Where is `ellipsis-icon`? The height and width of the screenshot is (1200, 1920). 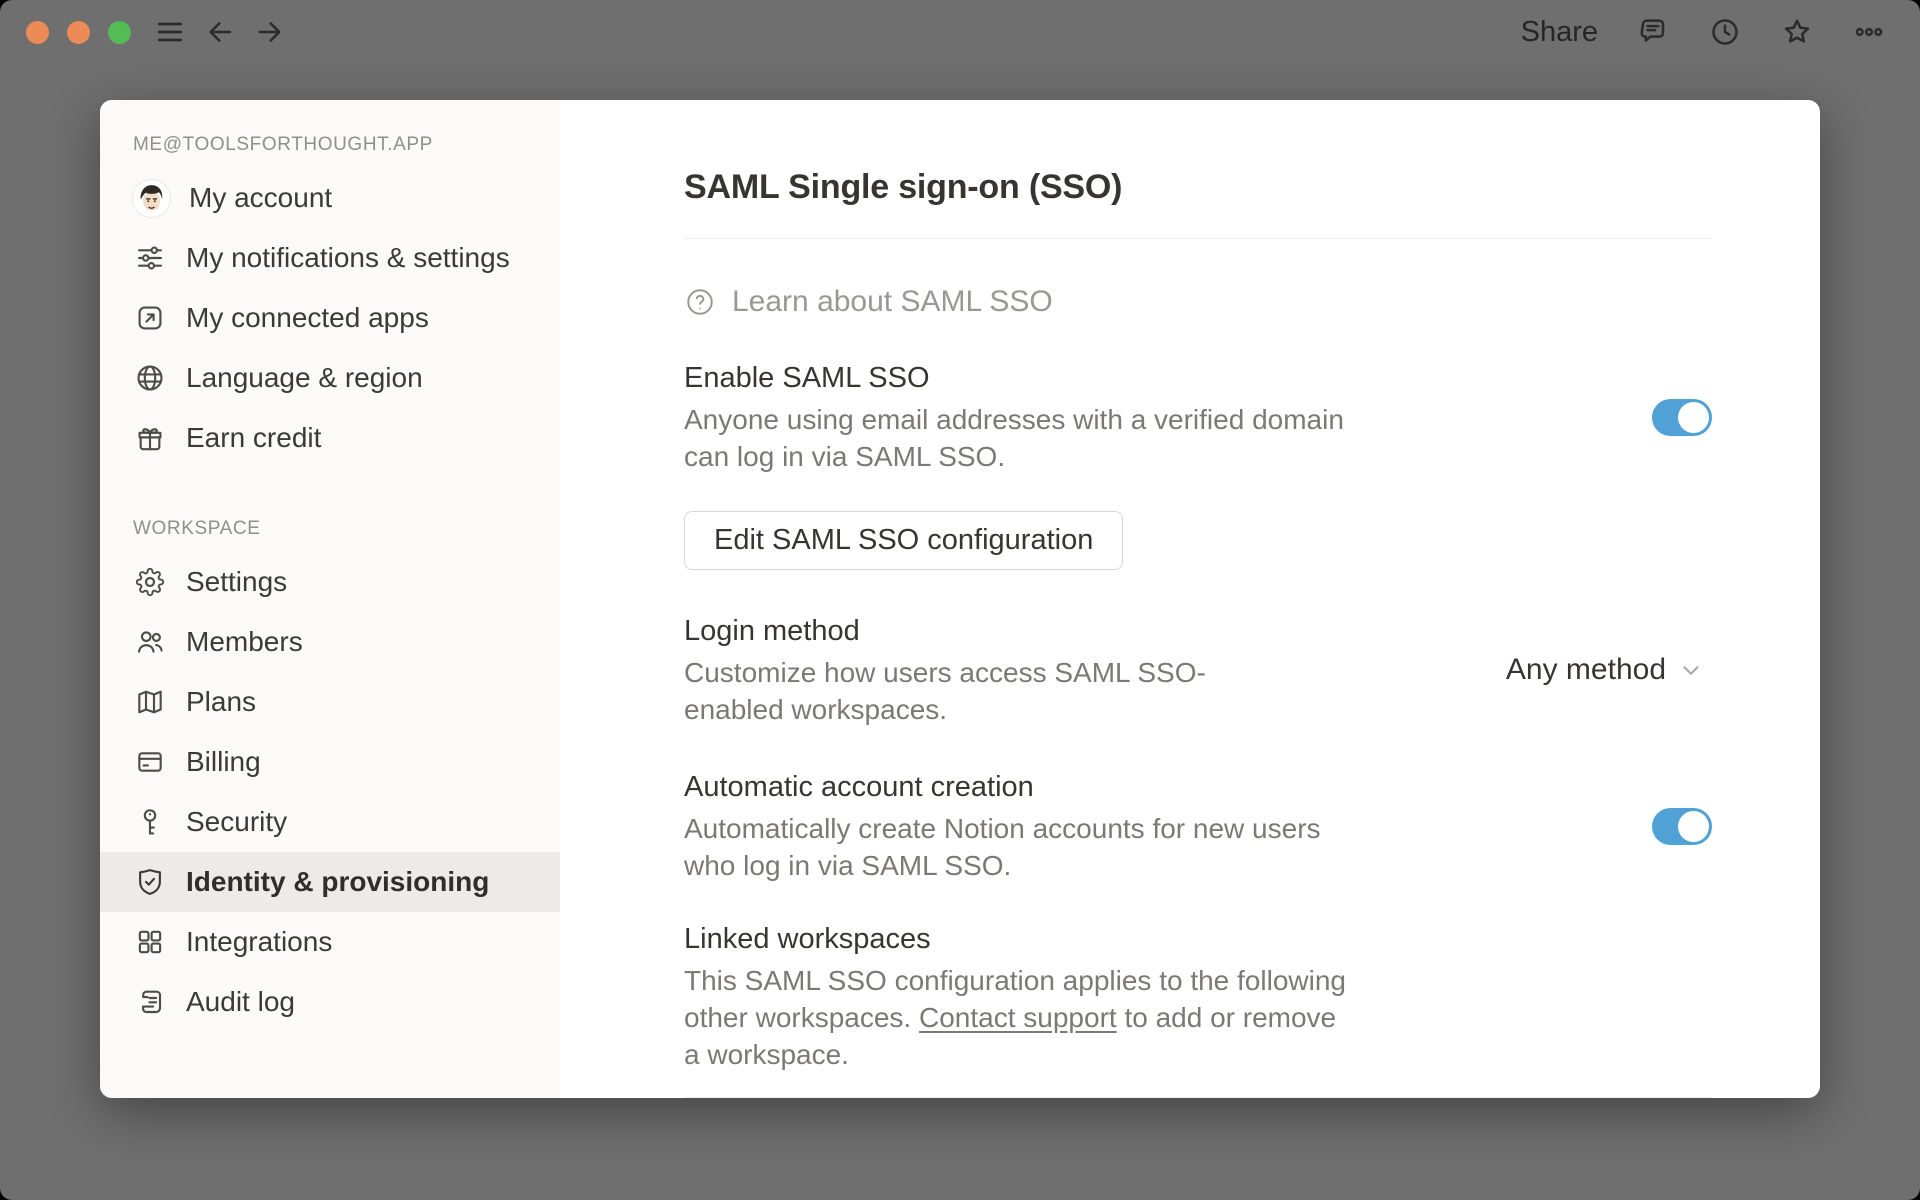
ellipsis-icon is located at coordinates (1869, 32).